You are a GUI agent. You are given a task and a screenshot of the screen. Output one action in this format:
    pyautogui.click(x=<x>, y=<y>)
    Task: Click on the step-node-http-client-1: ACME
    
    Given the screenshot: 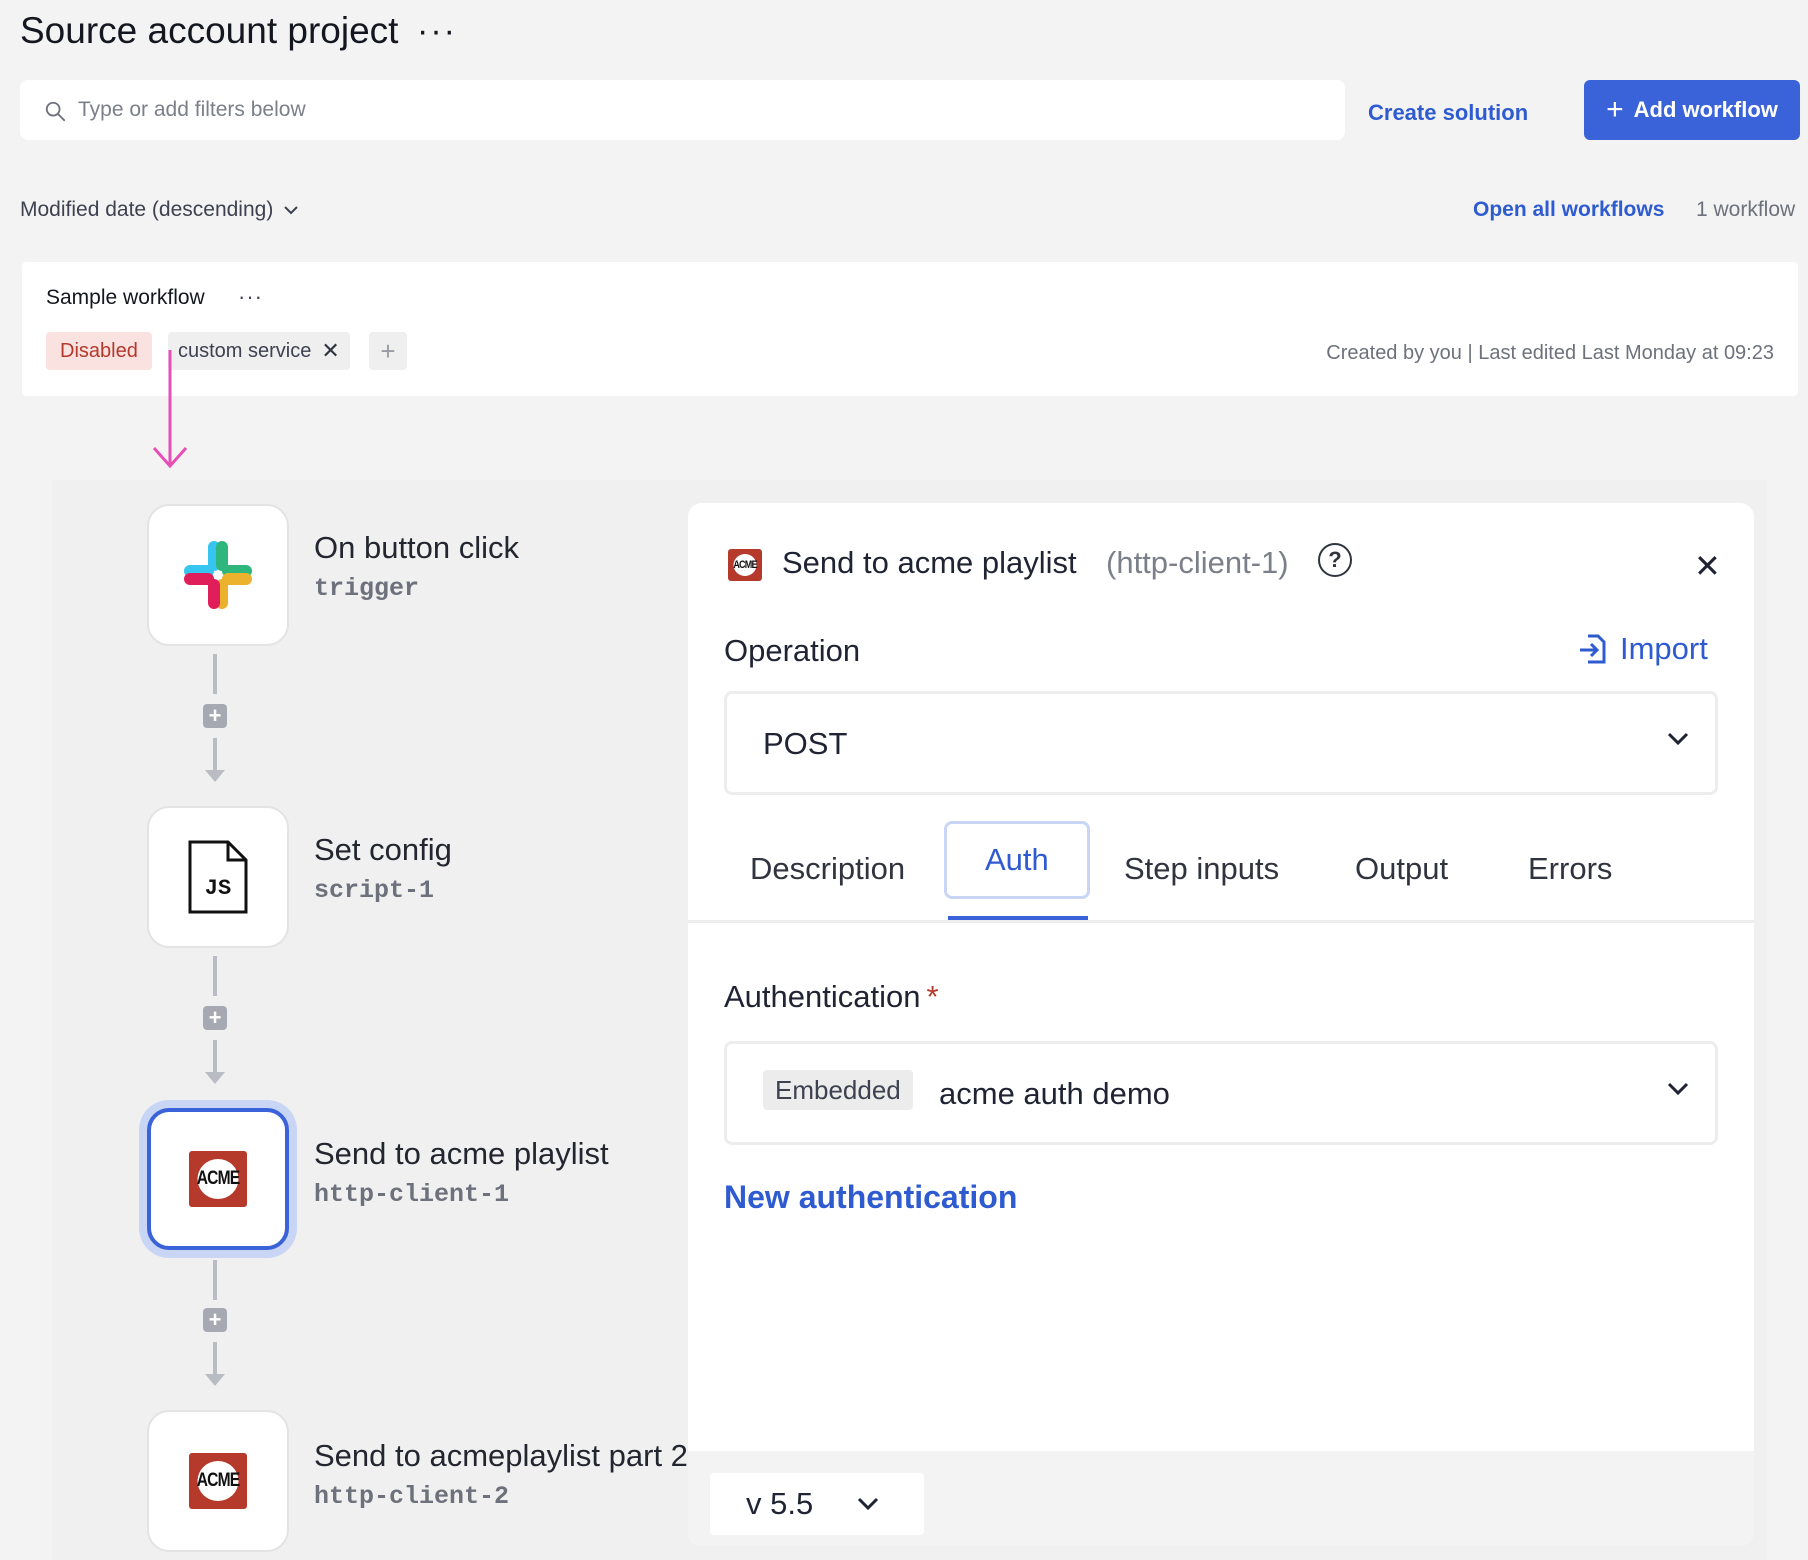 What is the action you would take?
    pyautogui.click(x=218, y=1179)
    